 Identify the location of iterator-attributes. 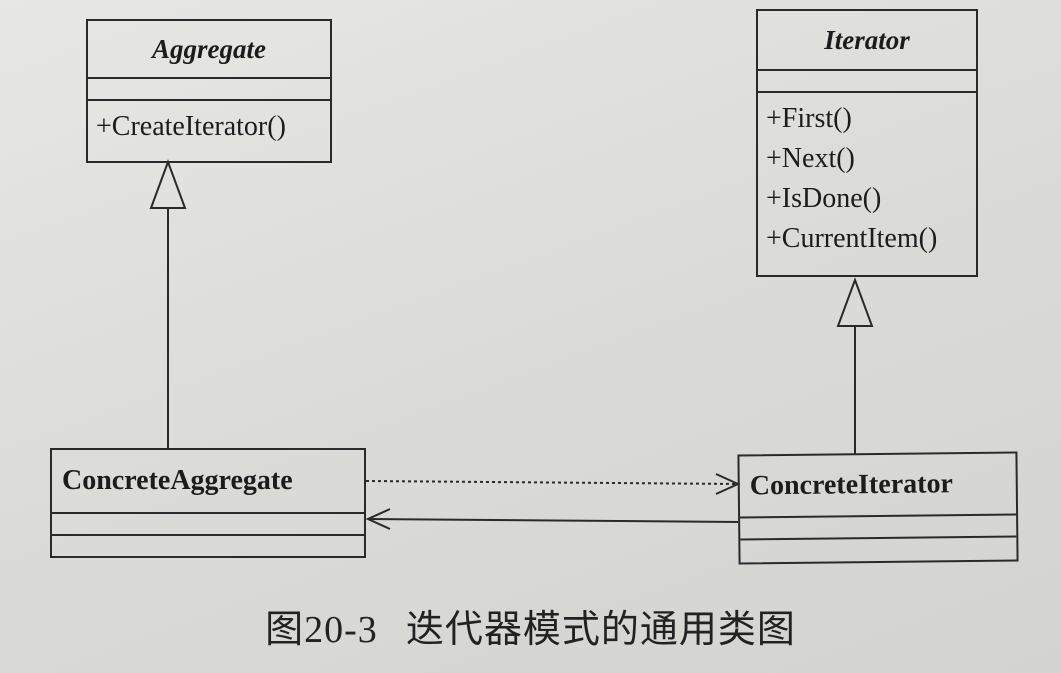
(867, 82).